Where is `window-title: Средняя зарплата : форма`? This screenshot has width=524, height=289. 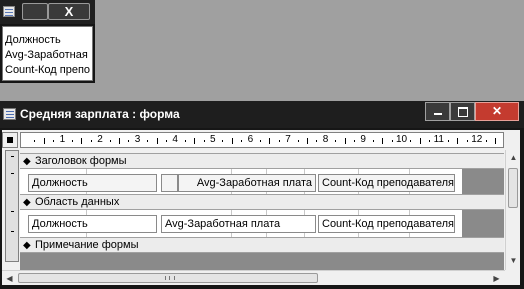 window-title: Средняя зарплата : форма is located at coordinates (100, 114).